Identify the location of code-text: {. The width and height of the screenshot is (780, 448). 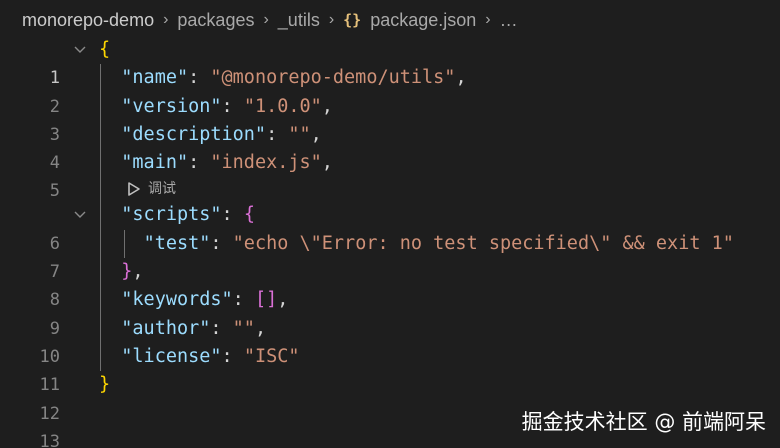
(105, 49).